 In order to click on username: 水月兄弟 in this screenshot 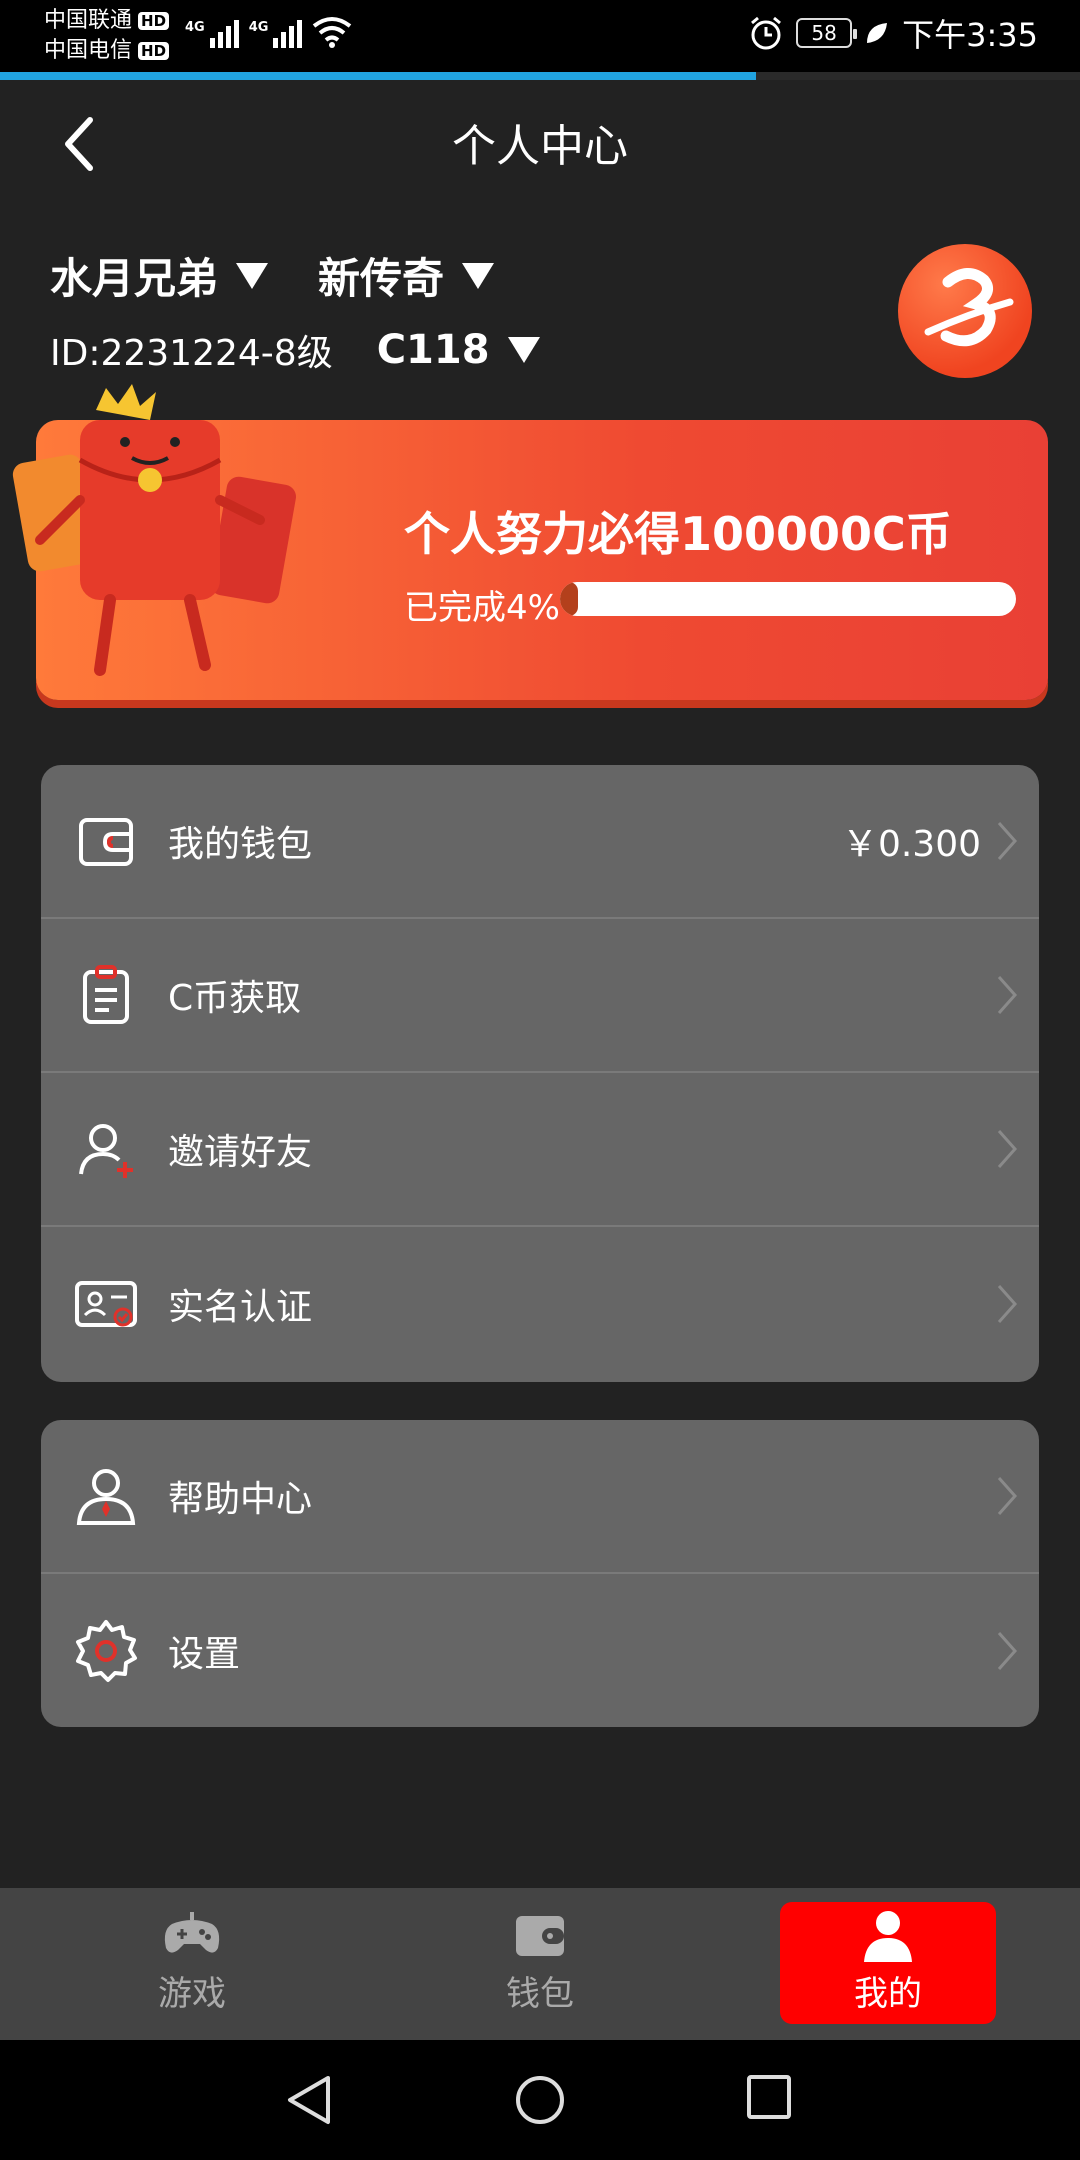, I will do `click(134, 278)`.